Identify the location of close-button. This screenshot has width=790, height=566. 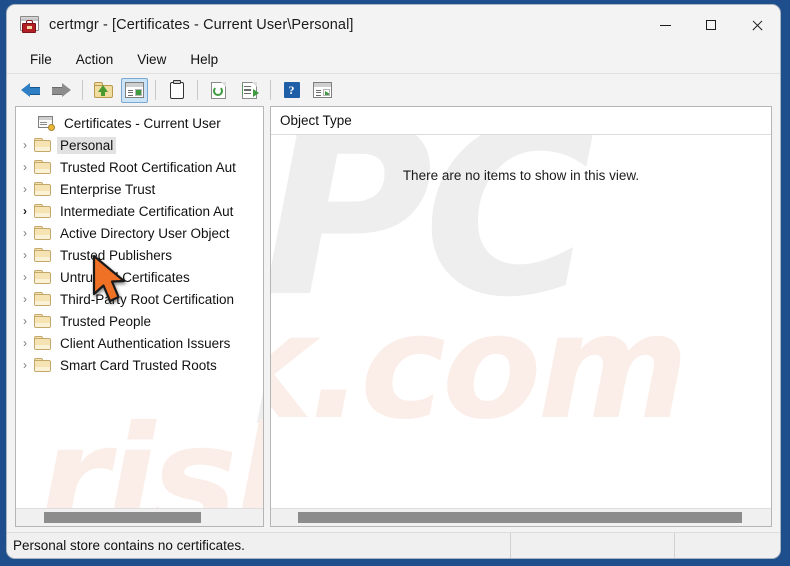
(757, 25).